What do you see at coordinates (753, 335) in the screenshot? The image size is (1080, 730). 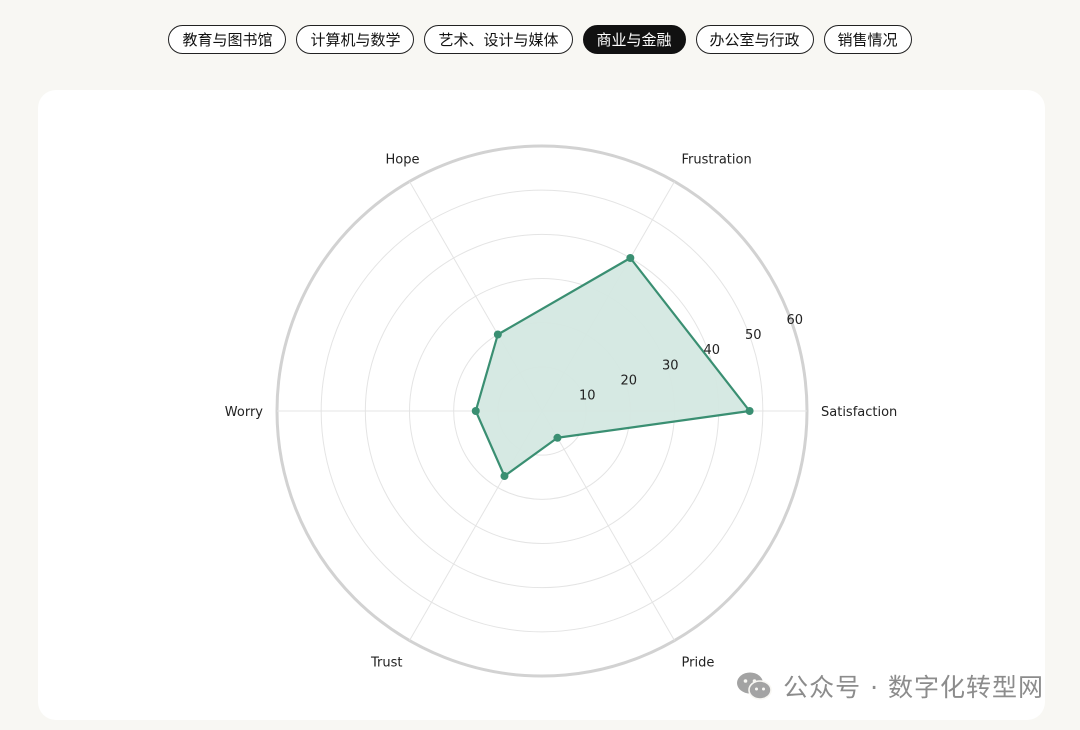 I see `r-tick-label: 50` at bounding box center [753, 335].